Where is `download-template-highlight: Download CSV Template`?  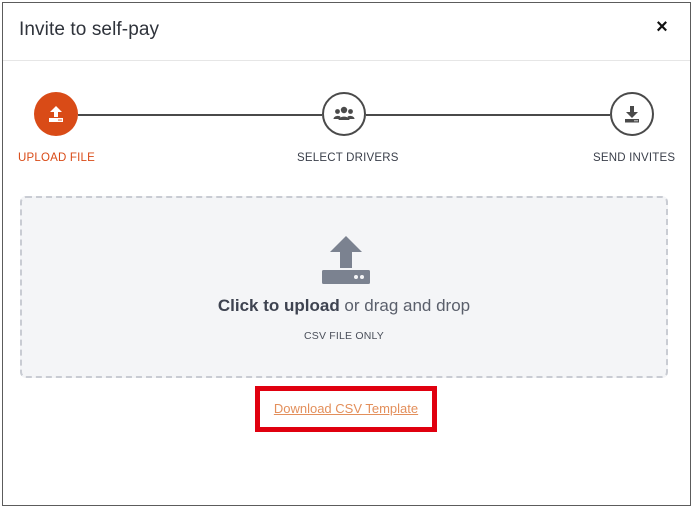
download-template-highlight: Download CSV Template is located at coordinates (346, 409).